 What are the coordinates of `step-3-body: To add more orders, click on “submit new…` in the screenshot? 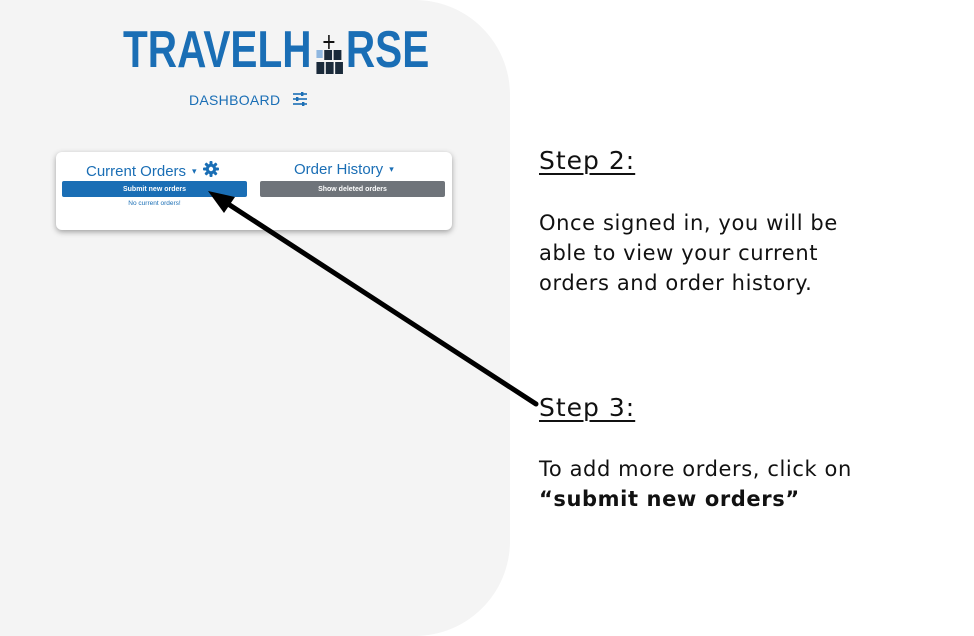 It's located at (749, 484).